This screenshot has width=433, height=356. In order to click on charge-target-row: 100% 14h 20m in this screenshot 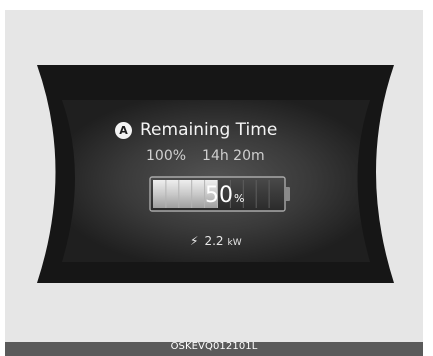, I will do `click(205, 158)`.